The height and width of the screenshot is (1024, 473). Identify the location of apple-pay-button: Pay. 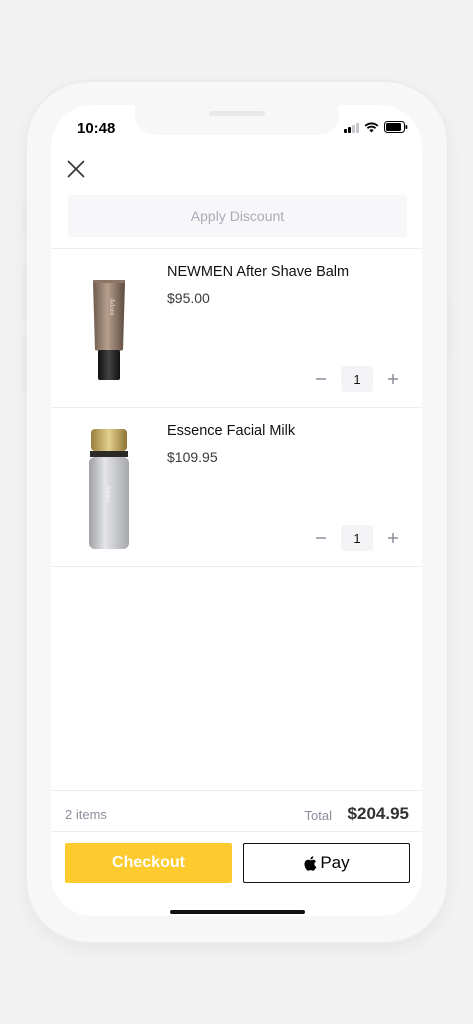
(326, 863).